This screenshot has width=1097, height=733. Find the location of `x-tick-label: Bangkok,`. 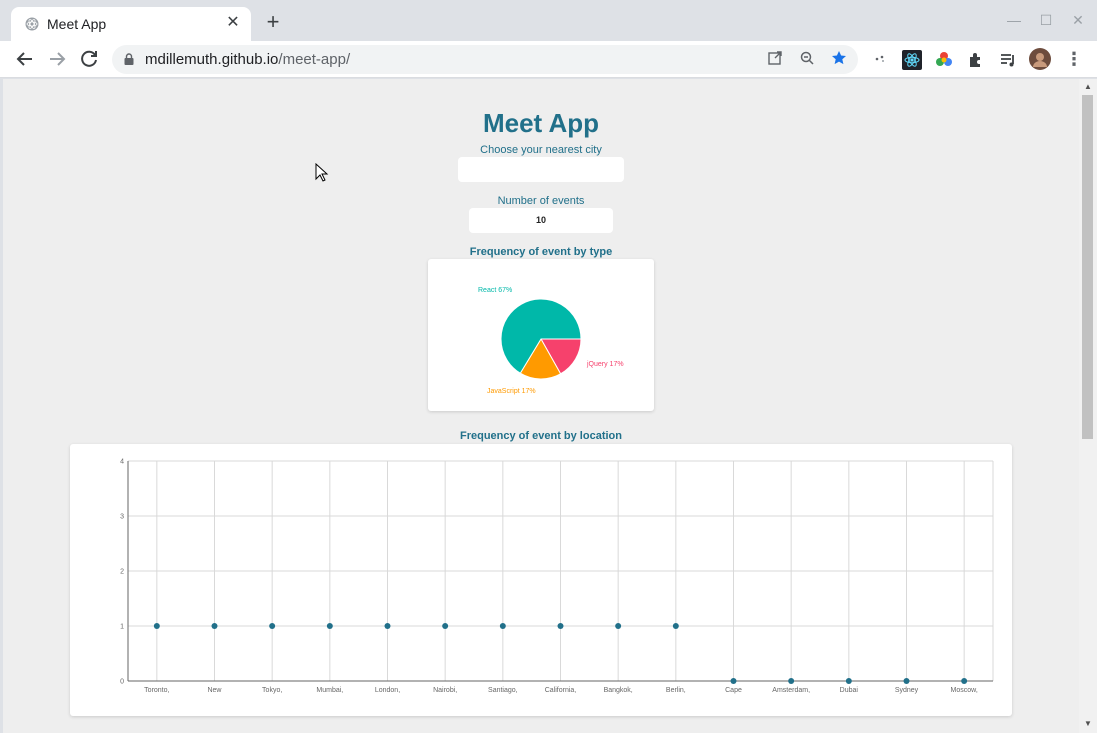

x-tick-label: Bangkok, is located at coordinates (618, 690).